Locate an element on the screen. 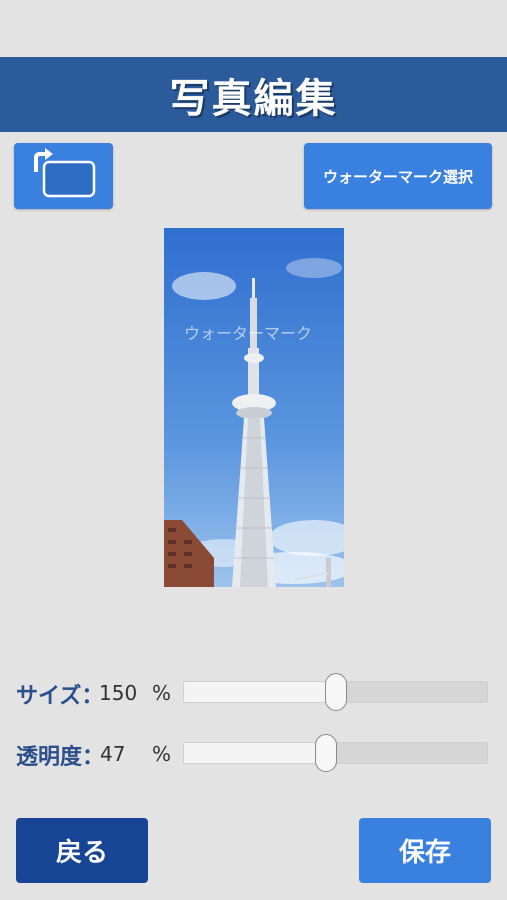 The width and height of the screenshot is (507, 900). size-slider-fill is located at coordinates (260, 692).